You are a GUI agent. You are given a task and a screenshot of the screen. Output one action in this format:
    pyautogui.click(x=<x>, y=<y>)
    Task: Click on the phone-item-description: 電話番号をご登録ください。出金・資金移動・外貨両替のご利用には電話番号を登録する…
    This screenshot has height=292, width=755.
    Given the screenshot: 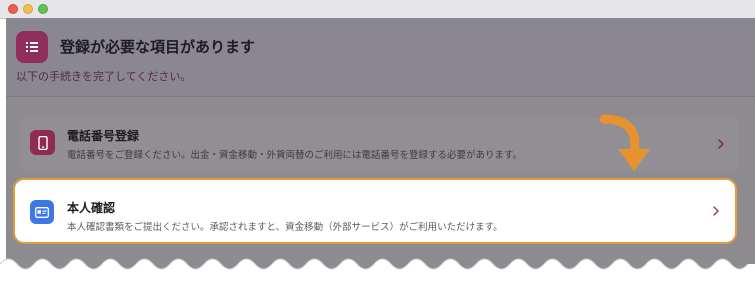 What is the action you would take?
    pyautogui.click(x=295, y=155)
    